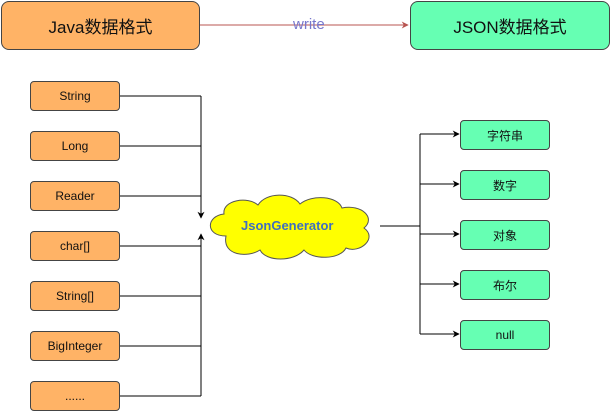 The width and height of the screenshot is (611, 411). I want to click on java-type-biginteger: BigInteger, so click(75, 346).